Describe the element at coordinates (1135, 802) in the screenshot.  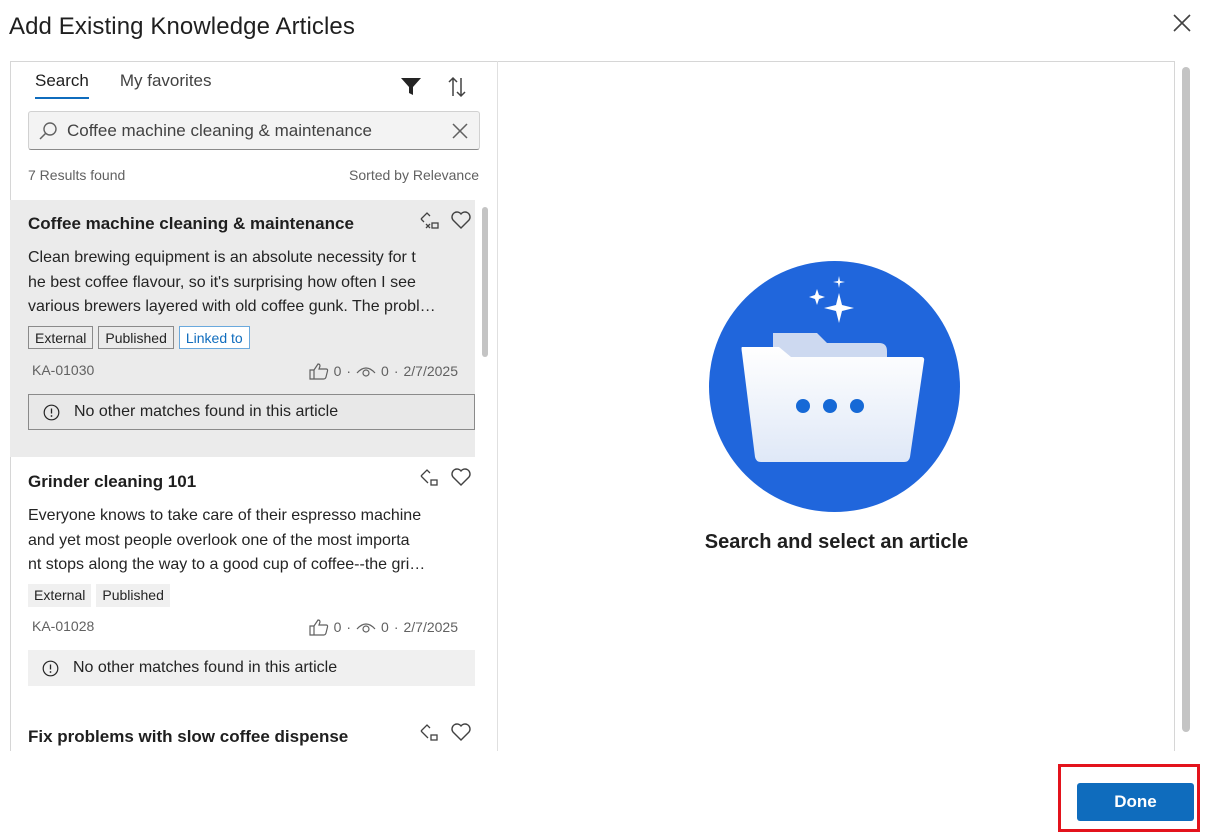
I see `done-button: Done` at that location.